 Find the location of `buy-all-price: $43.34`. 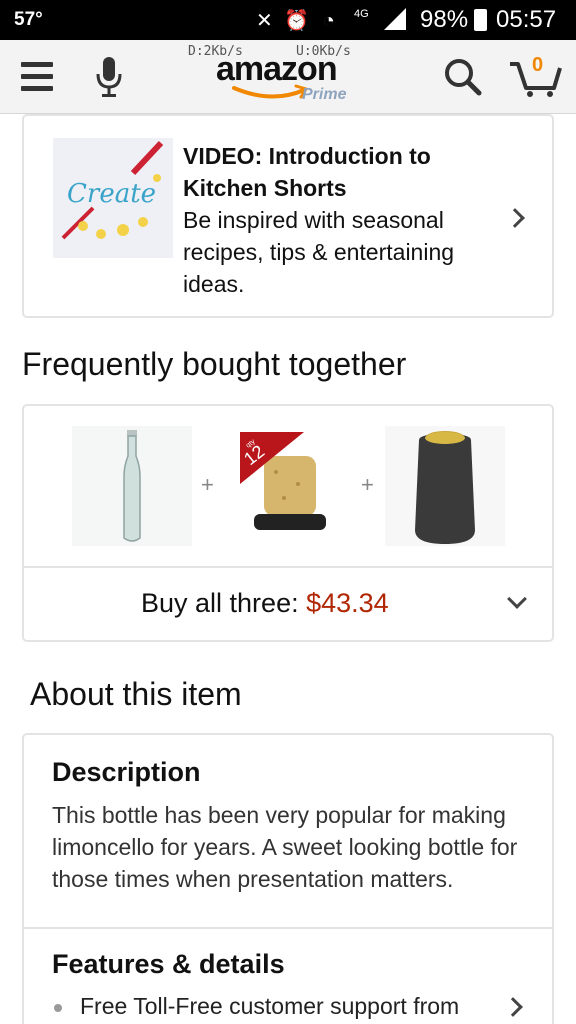

buy-all-price: $43.34 is located at coordinates (347, 603).